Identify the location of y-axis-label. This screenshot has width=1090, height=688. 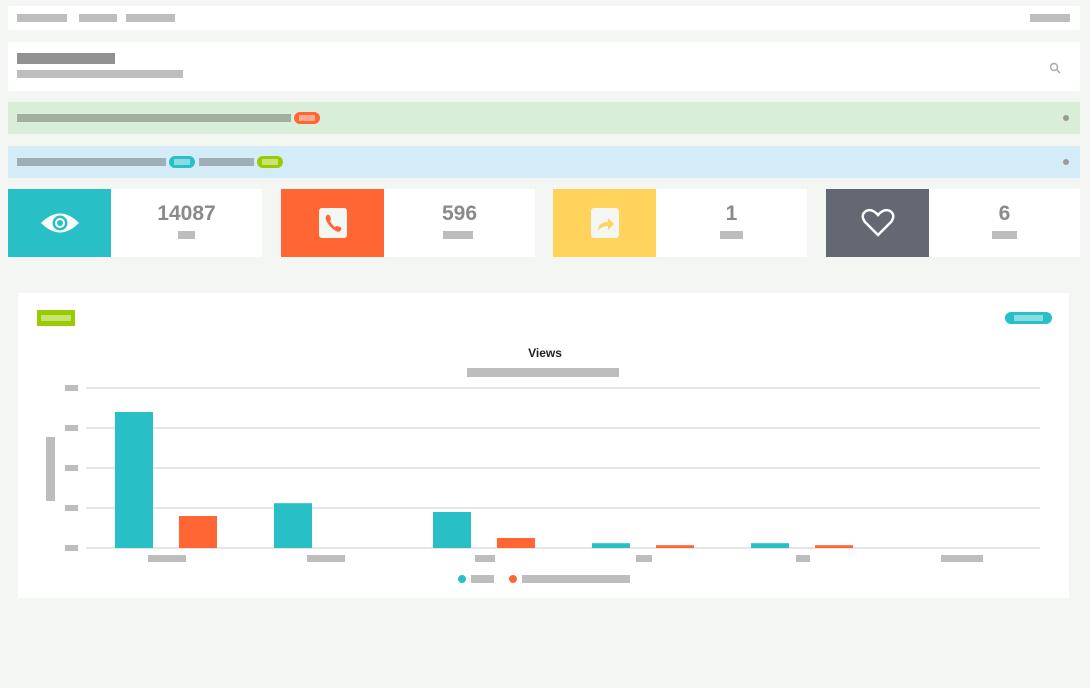
(50, 469).